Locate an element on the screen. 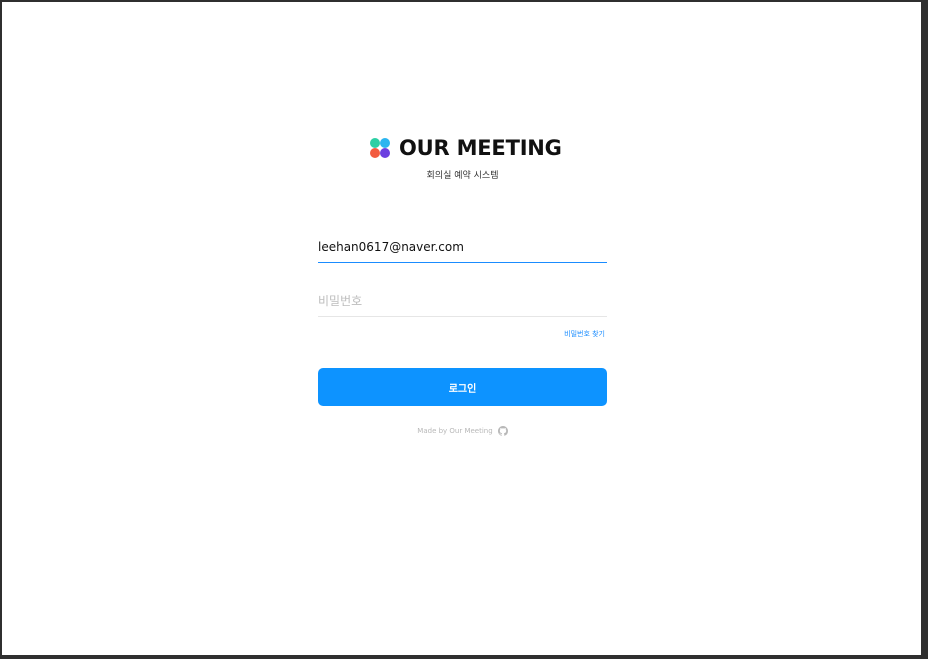  logo-dot-red is located at coordinates (375, 153).